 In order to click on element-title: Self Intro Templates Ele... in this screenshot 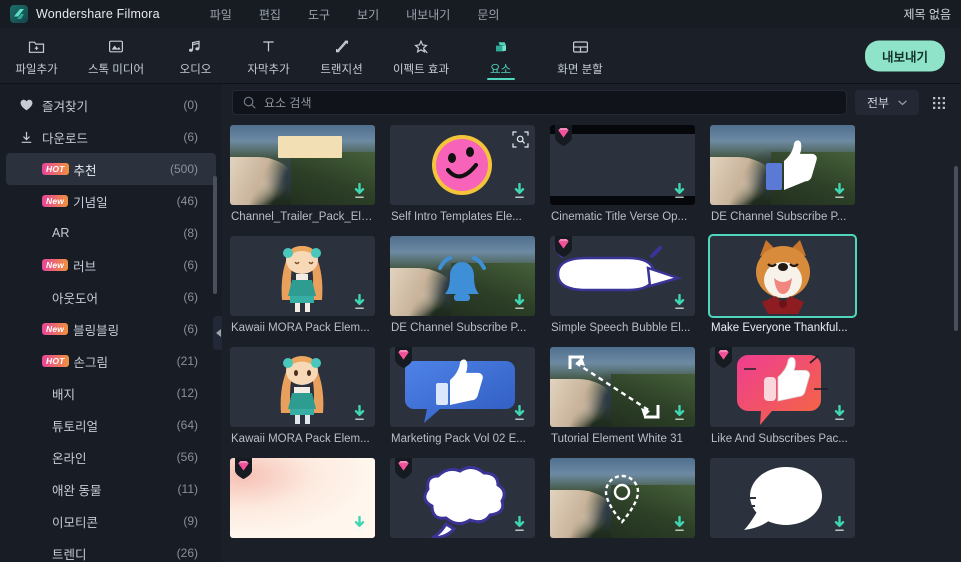, I will do `click(456, 217)`.